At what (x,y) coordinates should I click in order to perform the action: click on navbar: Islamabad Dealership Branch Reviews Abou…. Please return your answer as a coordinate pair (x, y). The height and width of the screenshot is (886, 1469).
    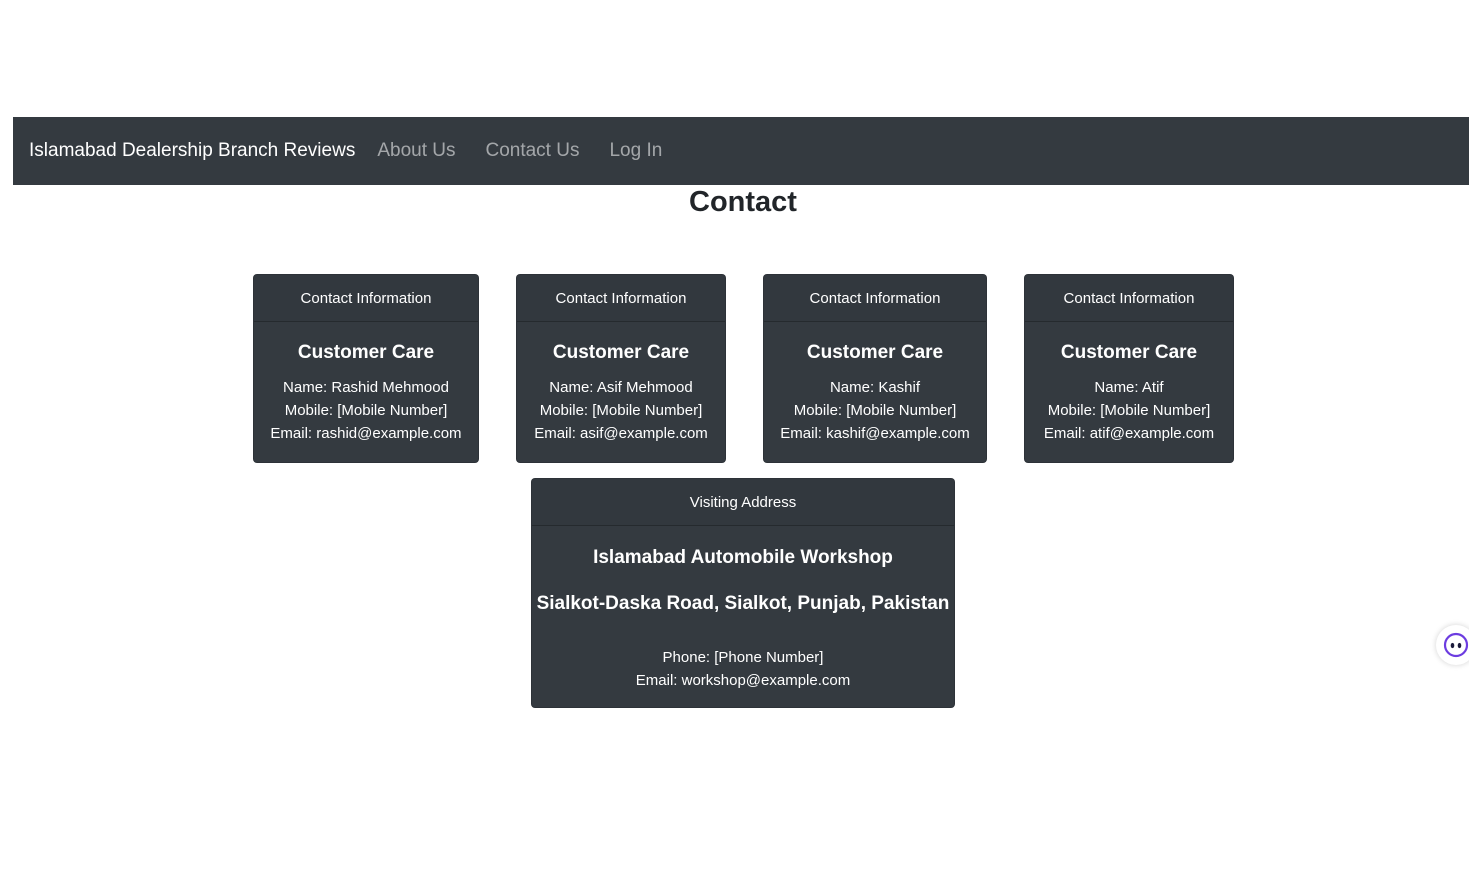
    Looking at the image, I should click on (741, 151).